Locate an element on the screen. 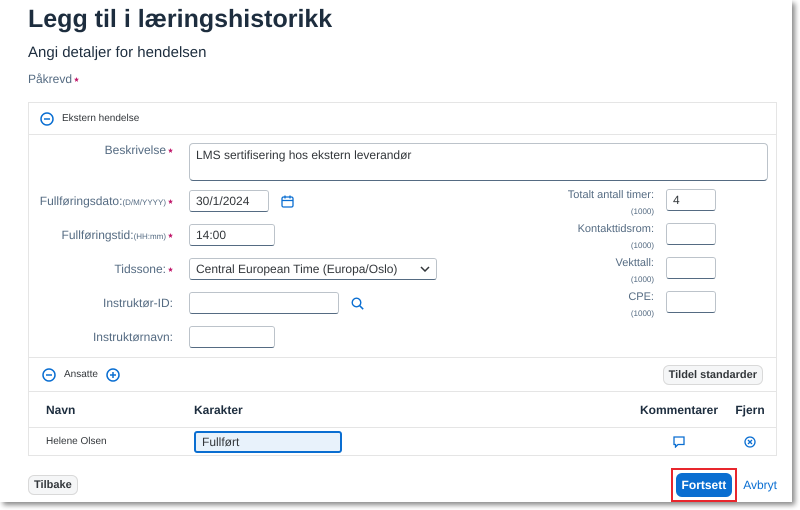 The height and width of the screenshot is (510, 800). search-icon is located at coordinates (357, 303).